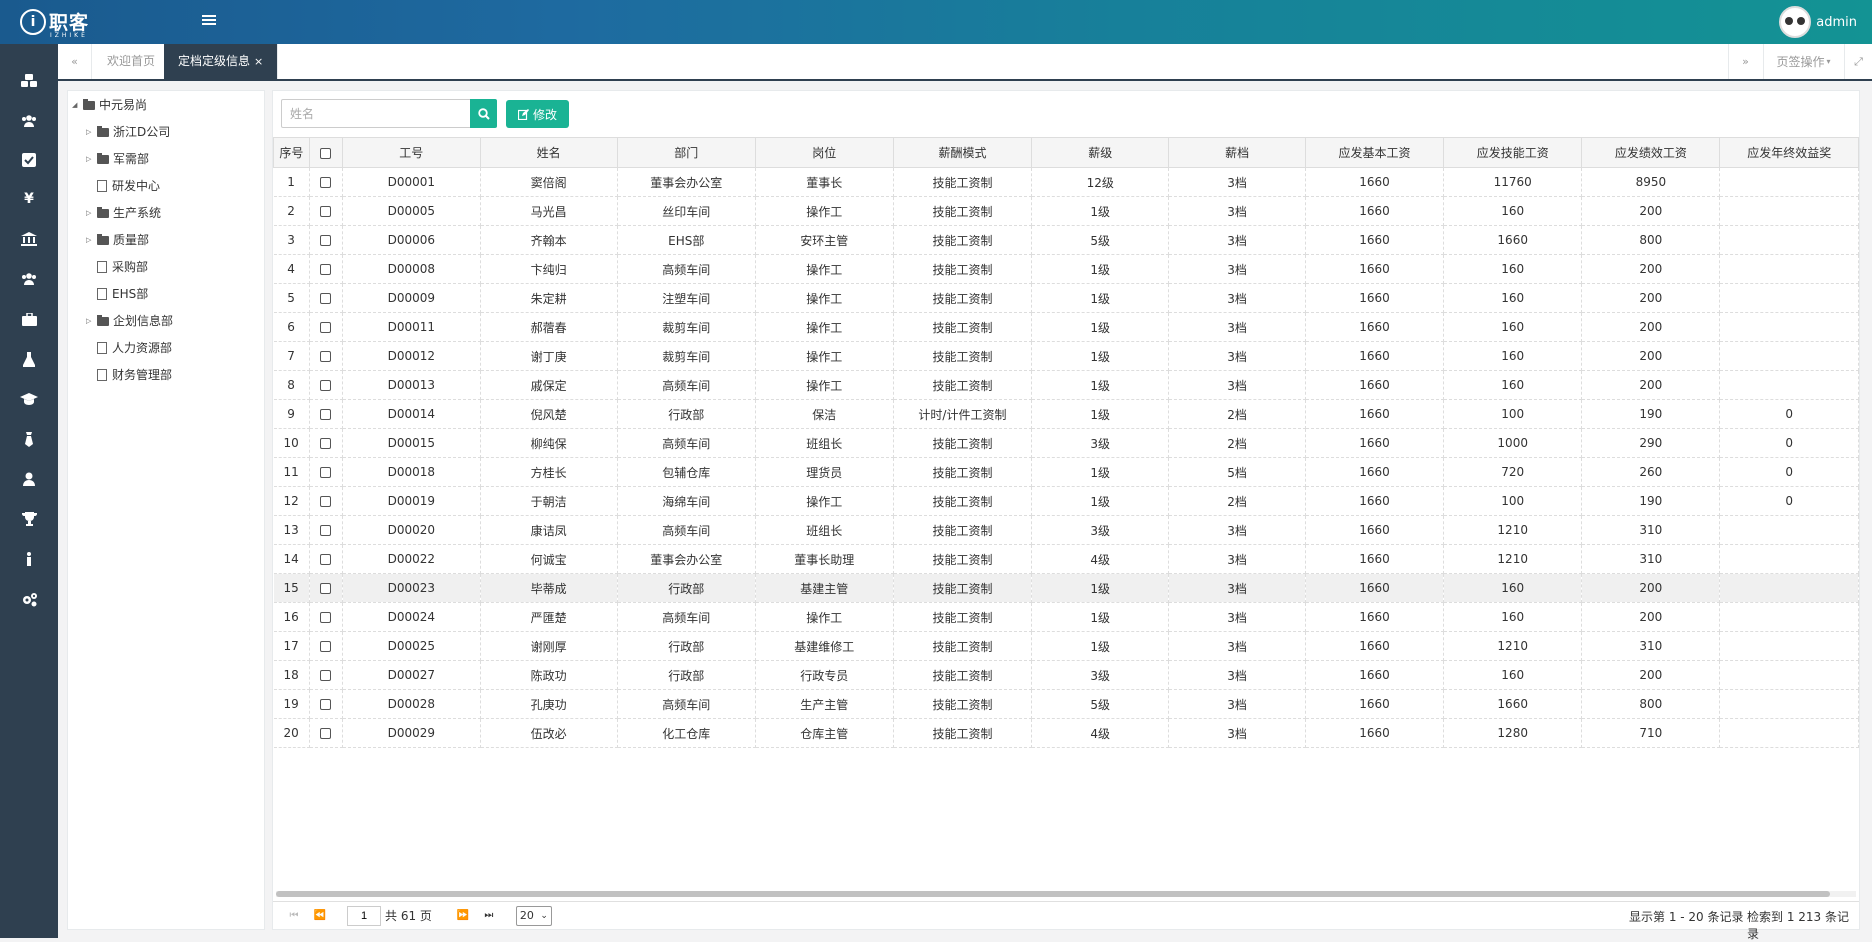 Image resolution: width=1872 pixels, height=942 pixels. What do you see at coordinates (1858, 61) in the screenshot?
I see `fullscreen-button: ⤢` at bounding box center [1858, 61].